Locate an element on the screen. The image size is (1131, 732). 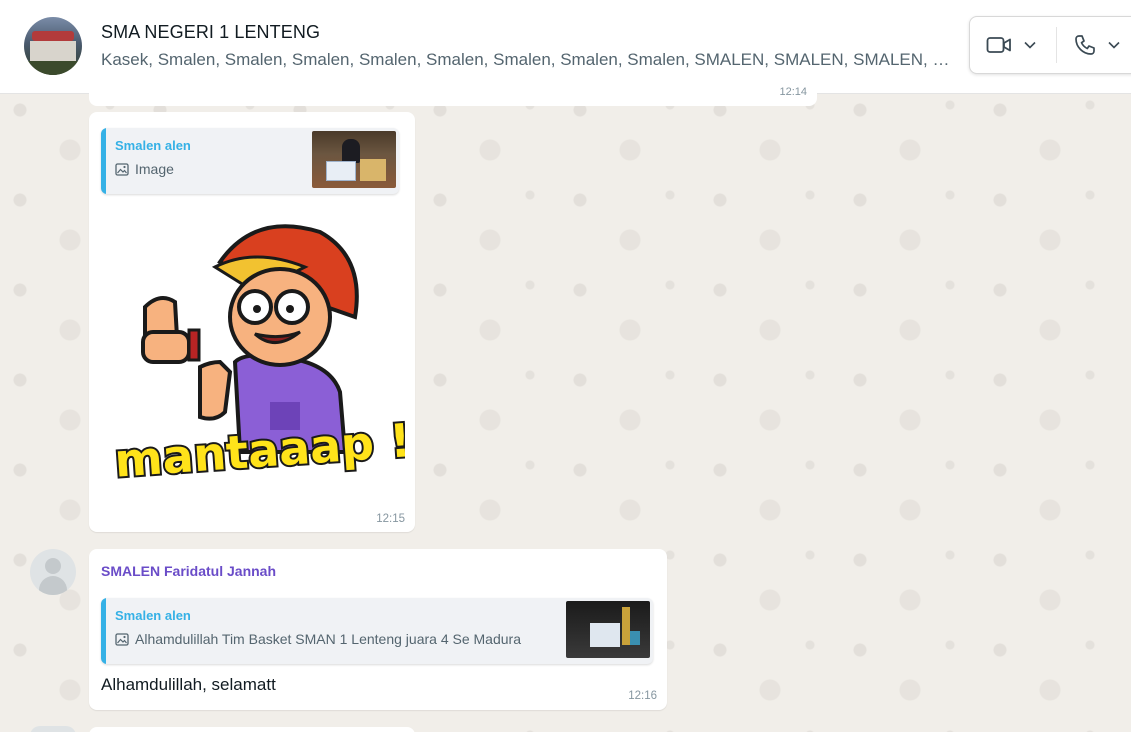
message-time: 12:16 is located at coordinates (642, 696).